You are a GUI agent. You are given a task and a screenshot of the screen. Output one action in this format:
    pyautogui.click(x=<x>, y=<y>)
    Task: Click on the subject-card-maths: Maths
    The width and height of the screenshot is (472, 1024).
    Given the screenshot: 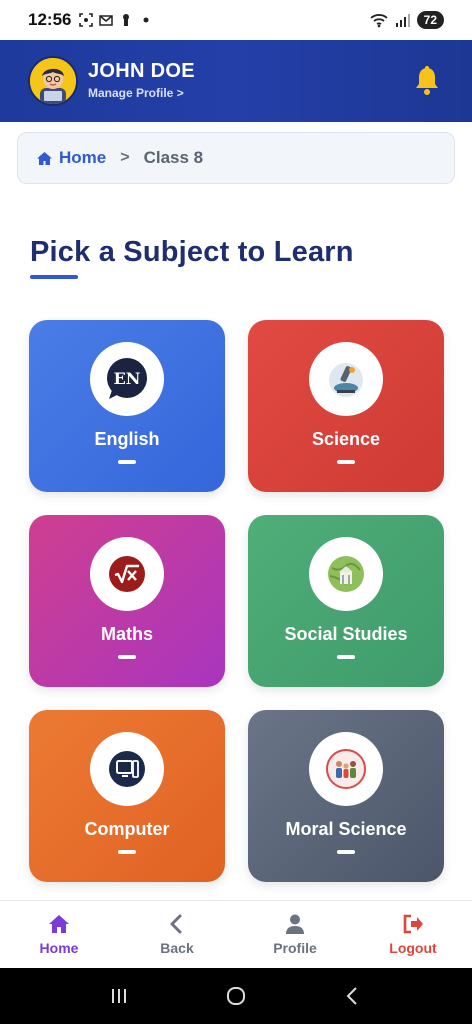 What is the action you would take?
    pyautogui.click(x=127, y=601)
    